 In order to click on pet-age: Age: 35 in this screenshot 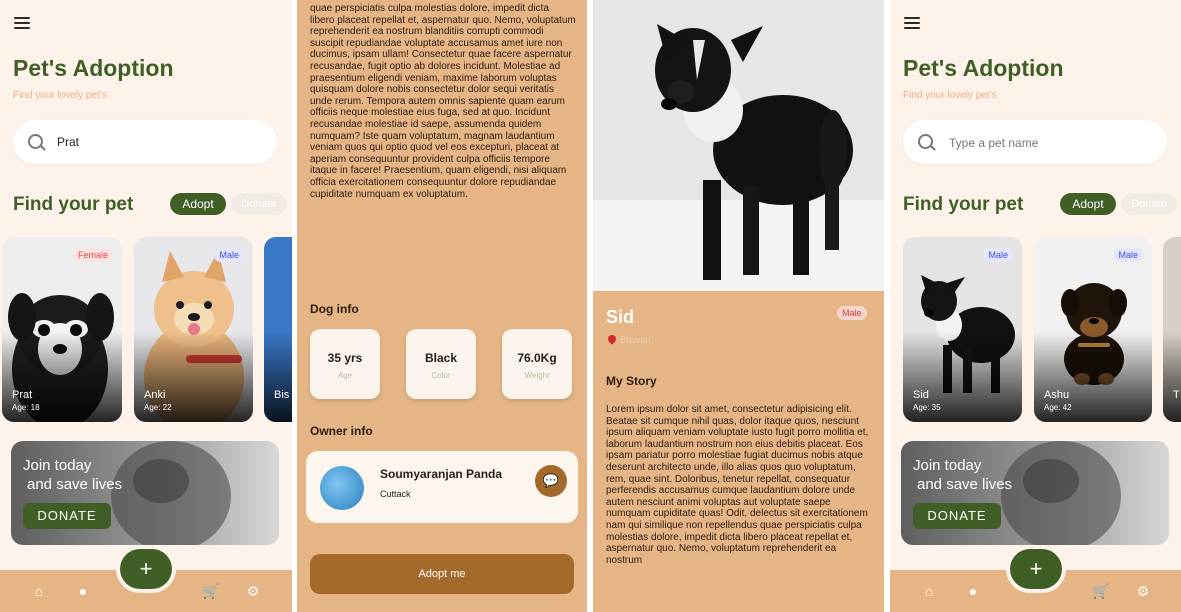, I will do `click(927, 407)`.